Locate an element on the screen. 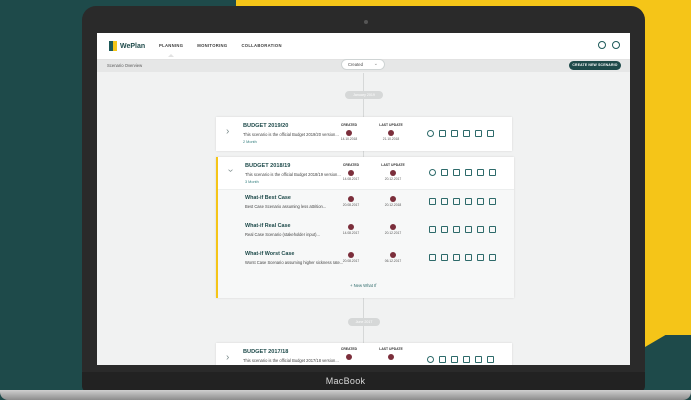 The width and height of the screenshot is (691, 400). scenario-duration: 2 Month is located at coordinates (250, 142).